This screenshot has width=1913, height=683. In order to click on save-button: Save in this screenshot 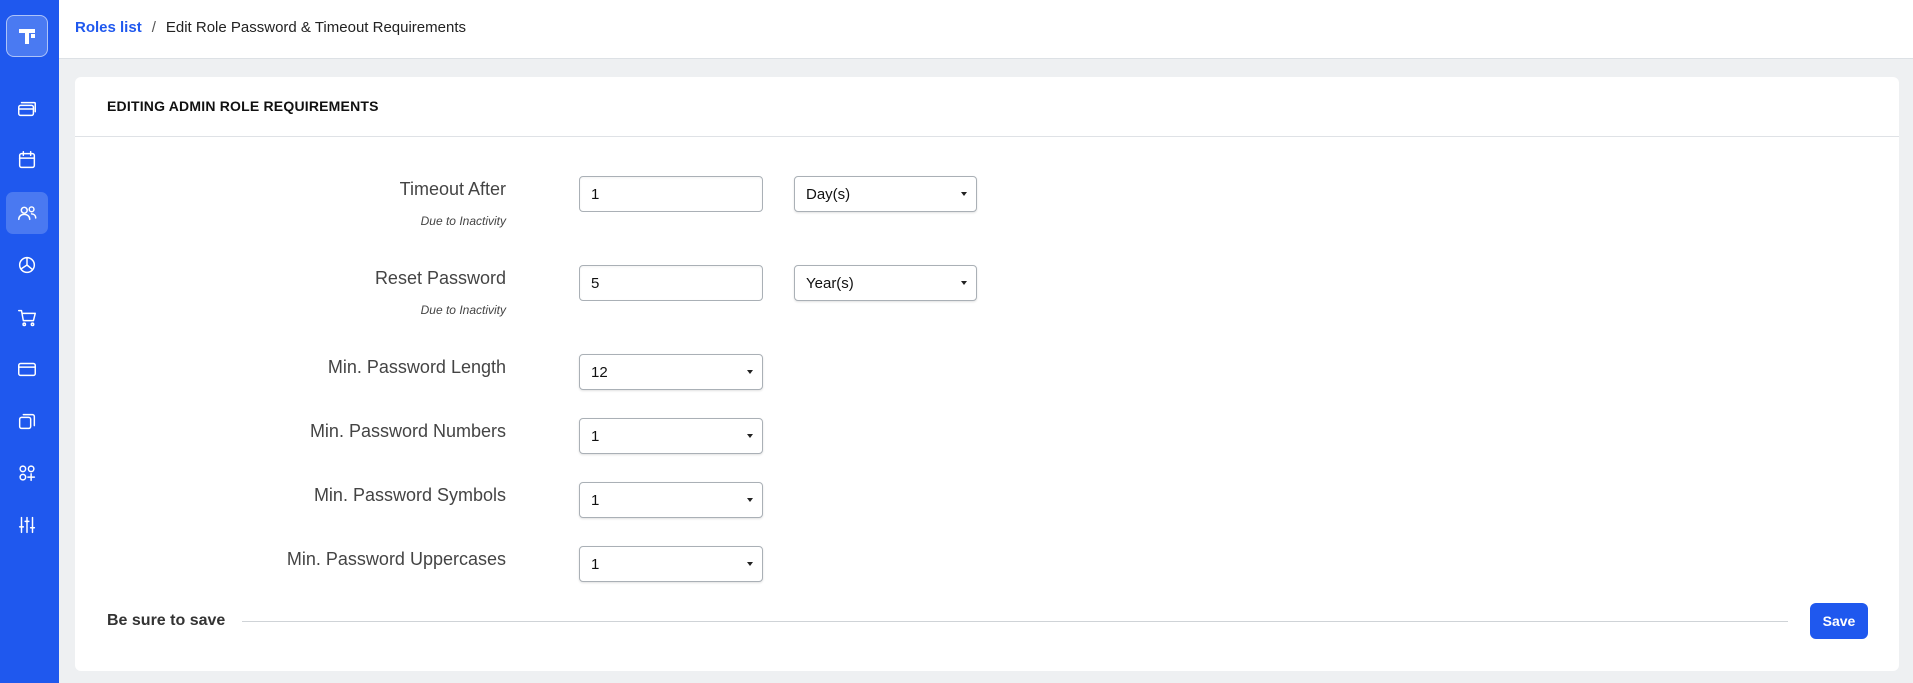, I will do `click(1839, 621)`.